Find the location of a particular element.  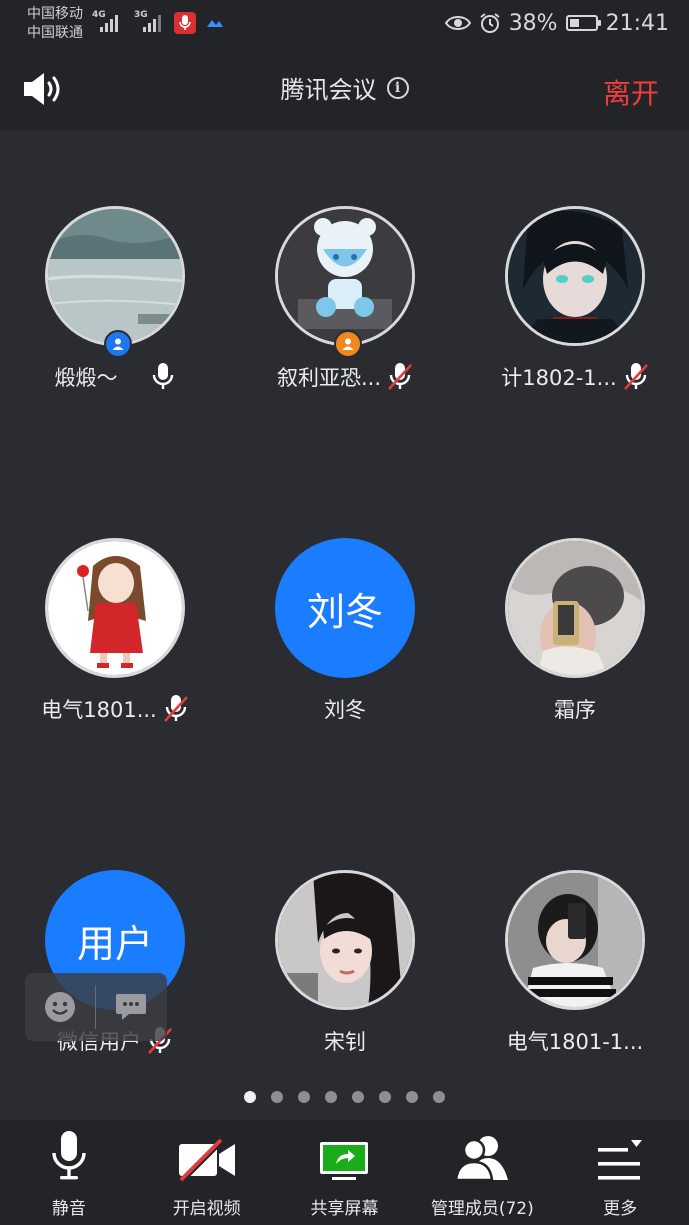

mute-button: 静音 is located at coordinates (69, 1172).